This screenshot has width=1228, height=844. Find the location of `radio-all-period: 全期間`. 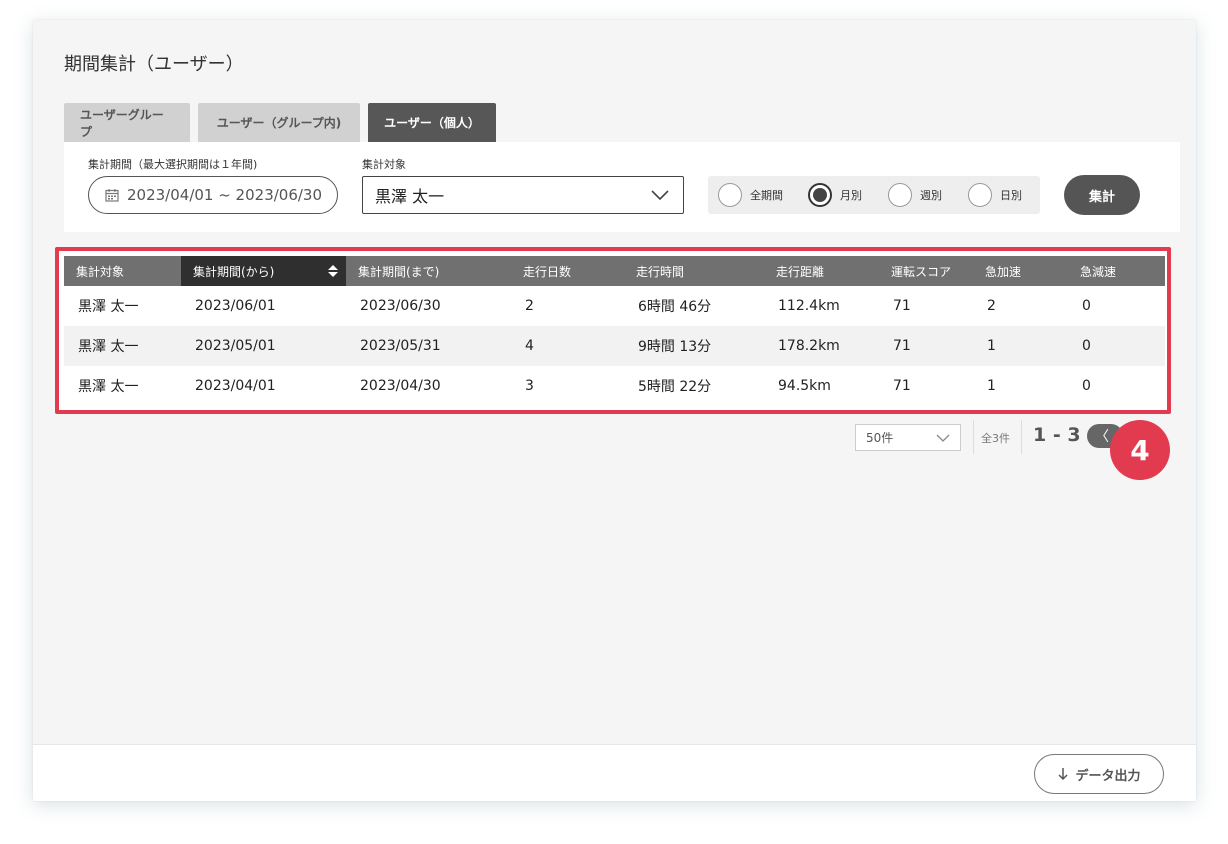

radio-all-period: 全期間 is located at coordinates (750, 195).